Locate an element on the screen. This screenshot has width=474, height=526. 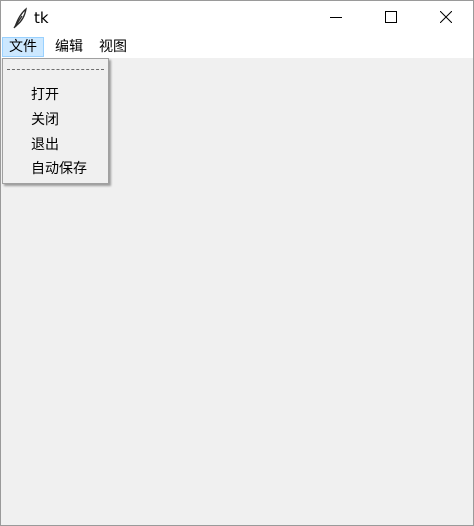
maximize-icon is located at coordinates (391, 17).